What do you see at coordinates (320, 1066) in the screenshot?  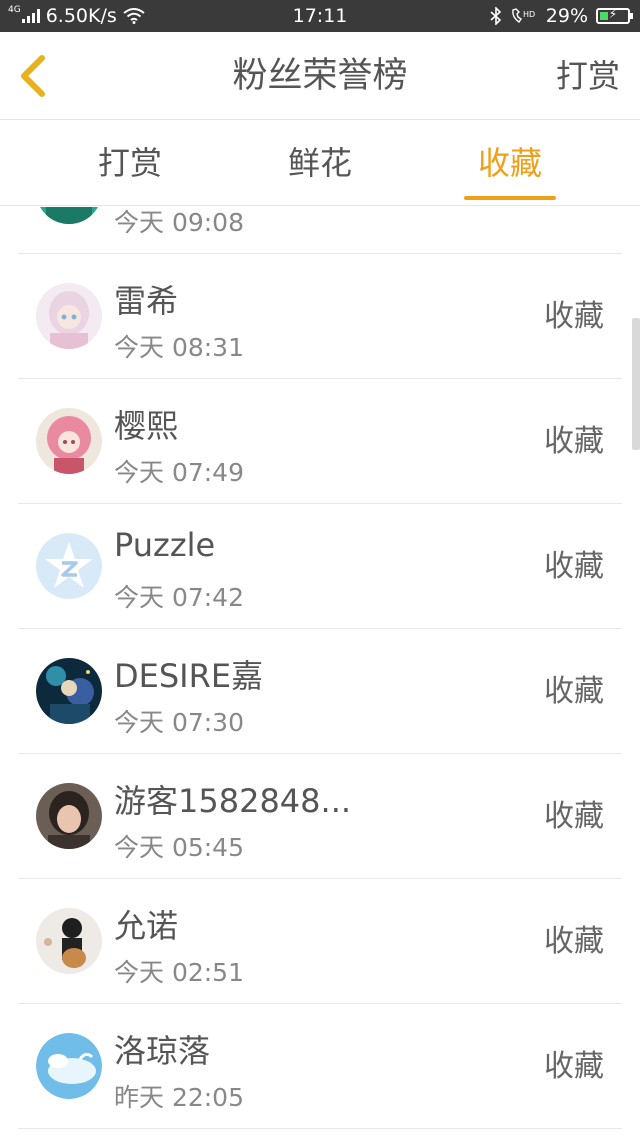 I see `list-item: 洛琼落 昨天 22:05 收藏` at bounding box center [320, 1066].